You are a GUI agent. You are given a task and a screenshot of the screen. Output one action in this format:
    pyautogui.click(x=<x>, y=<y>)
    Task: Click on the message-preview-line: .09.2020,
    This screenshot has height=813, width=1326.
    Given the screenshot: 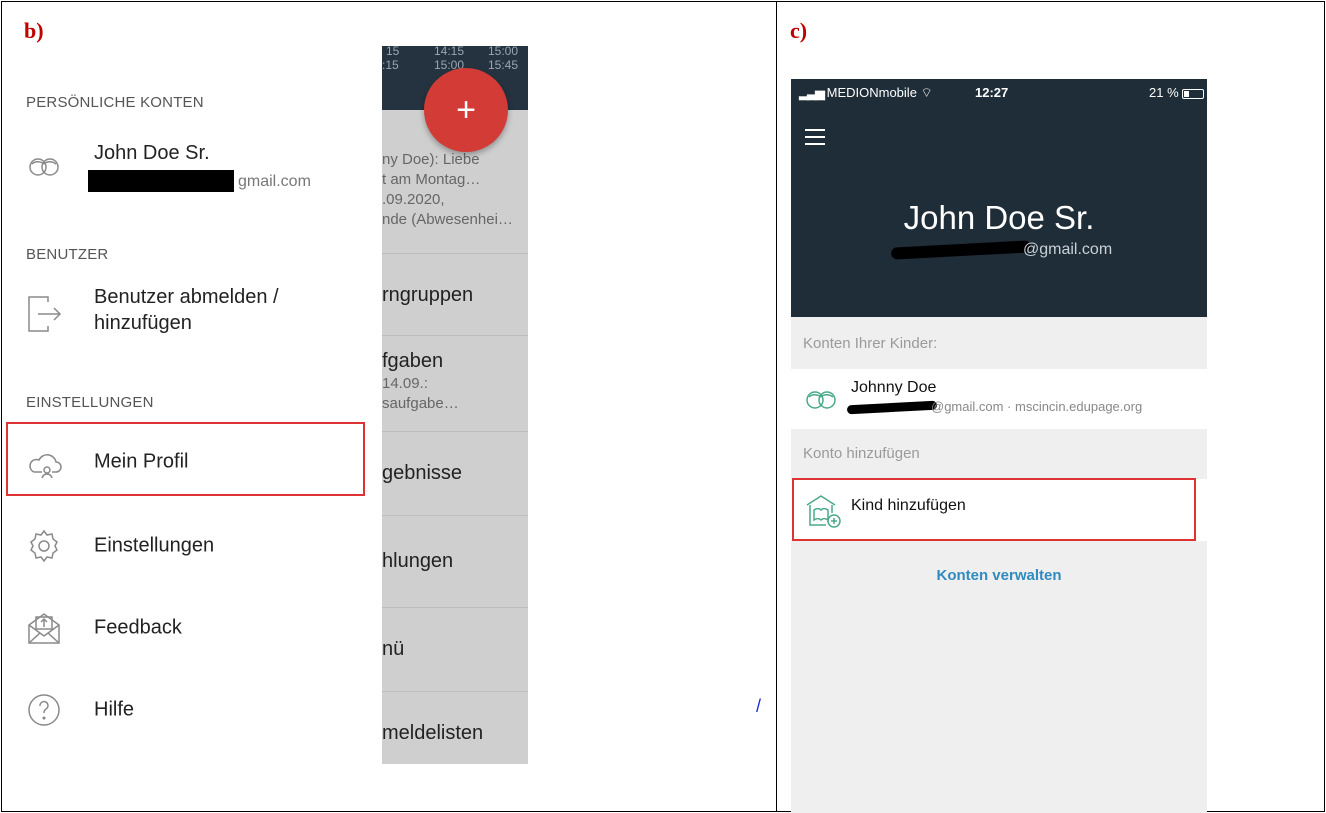 What is the action you would take?
    pyautogui.click(x=413, y=199)
    